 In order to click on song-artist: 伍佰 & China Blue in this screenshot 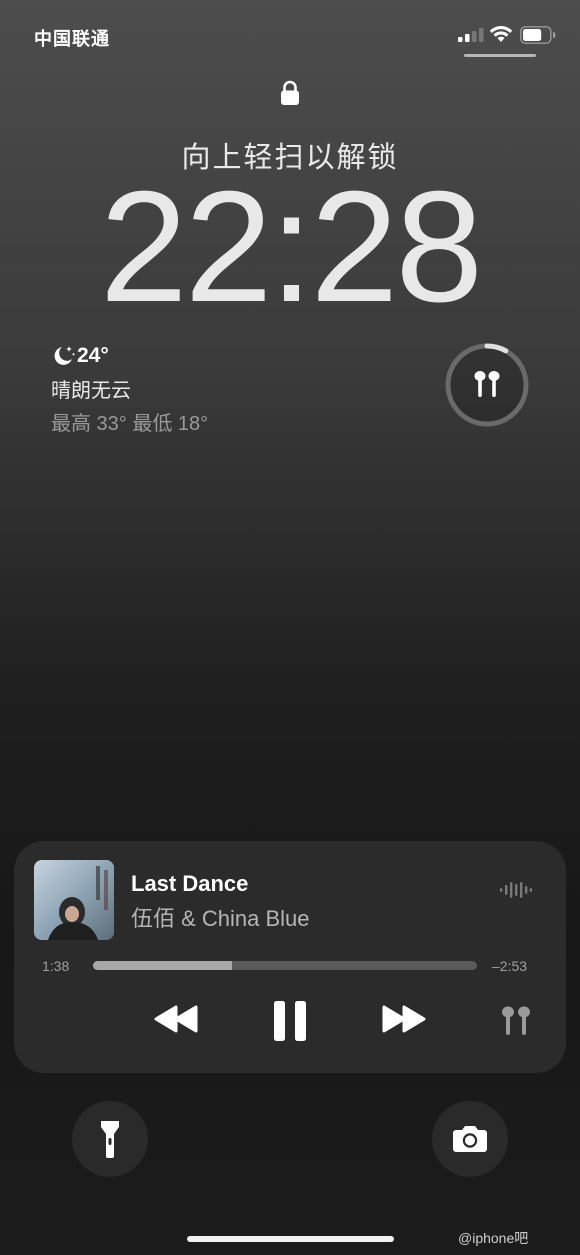, I will do `click(220, 917)`.